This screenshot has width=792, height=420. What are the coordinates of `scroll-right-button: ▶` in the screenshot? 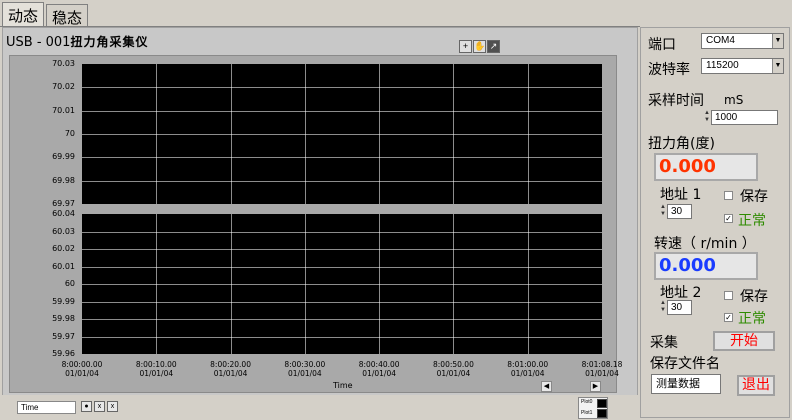 It's located at (595, 386).